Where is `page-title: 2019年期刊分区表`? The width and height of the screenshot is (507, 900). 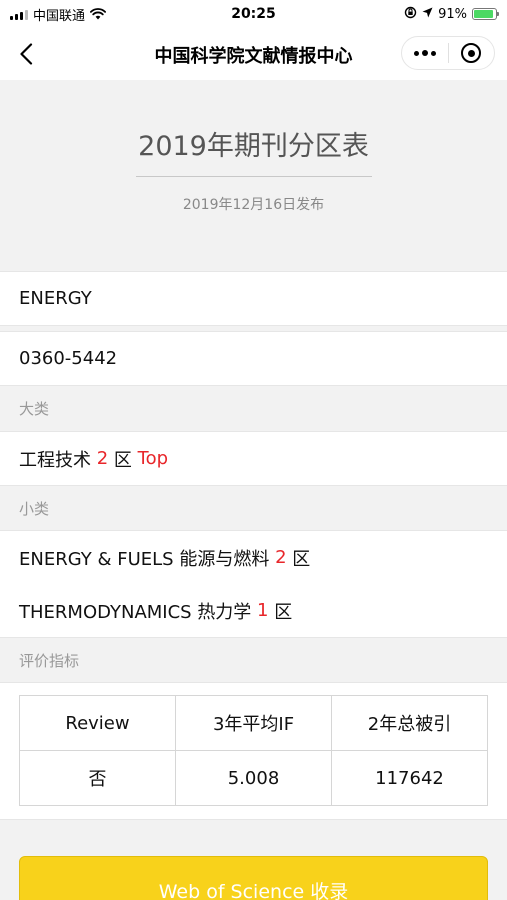 page-title: 2019年期刊分区表 is located at coordinates (253, 146).